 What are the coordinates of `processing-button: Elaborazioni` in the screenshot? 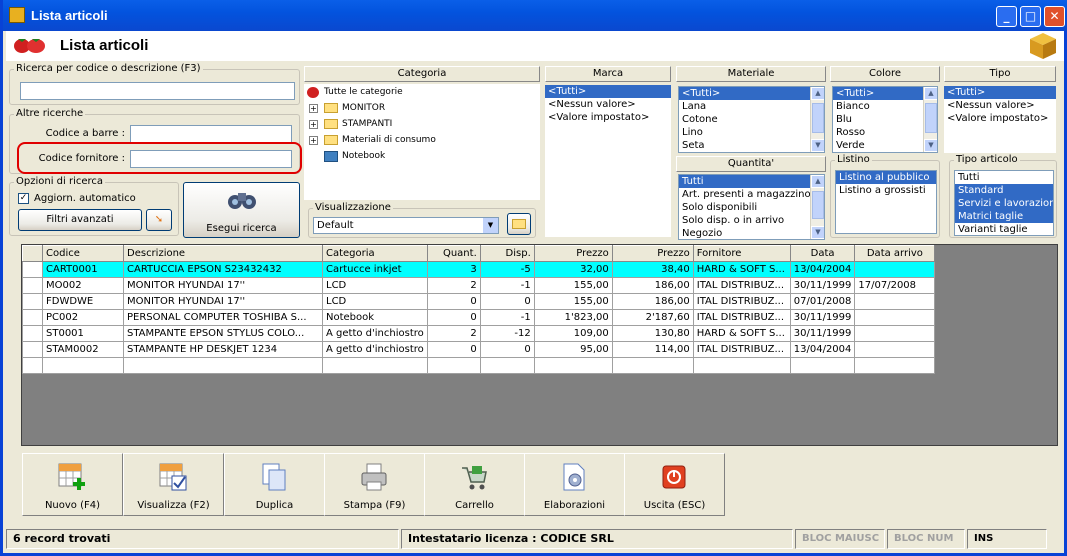 It's located at (574, 484).